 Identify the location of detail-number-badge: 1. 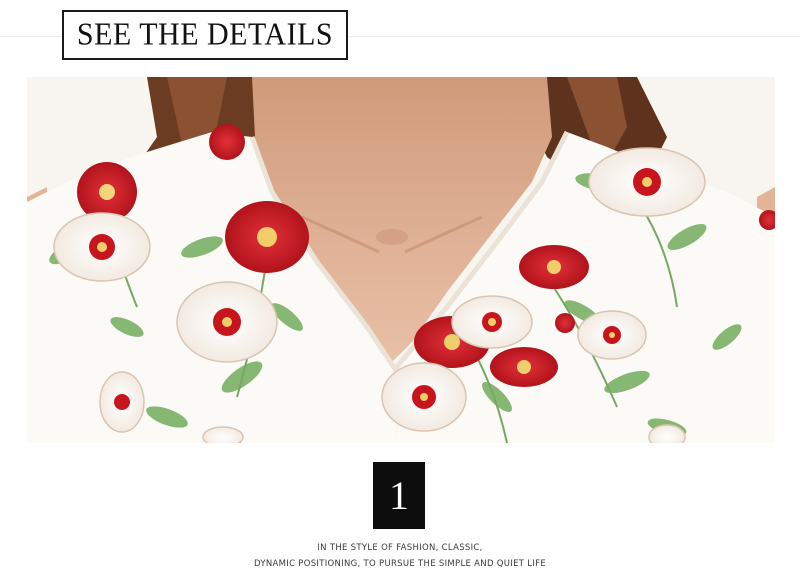
(399, 495).